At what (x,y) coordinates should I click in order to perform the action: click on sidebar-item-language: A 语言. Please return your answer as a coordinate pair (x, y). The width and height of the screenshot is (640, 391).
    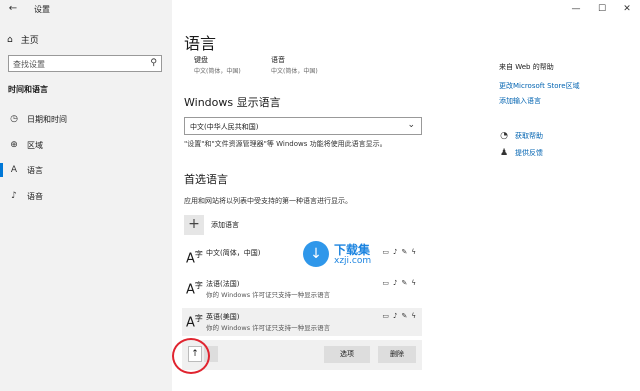
    Looking at the image, I should click on (86, 170).